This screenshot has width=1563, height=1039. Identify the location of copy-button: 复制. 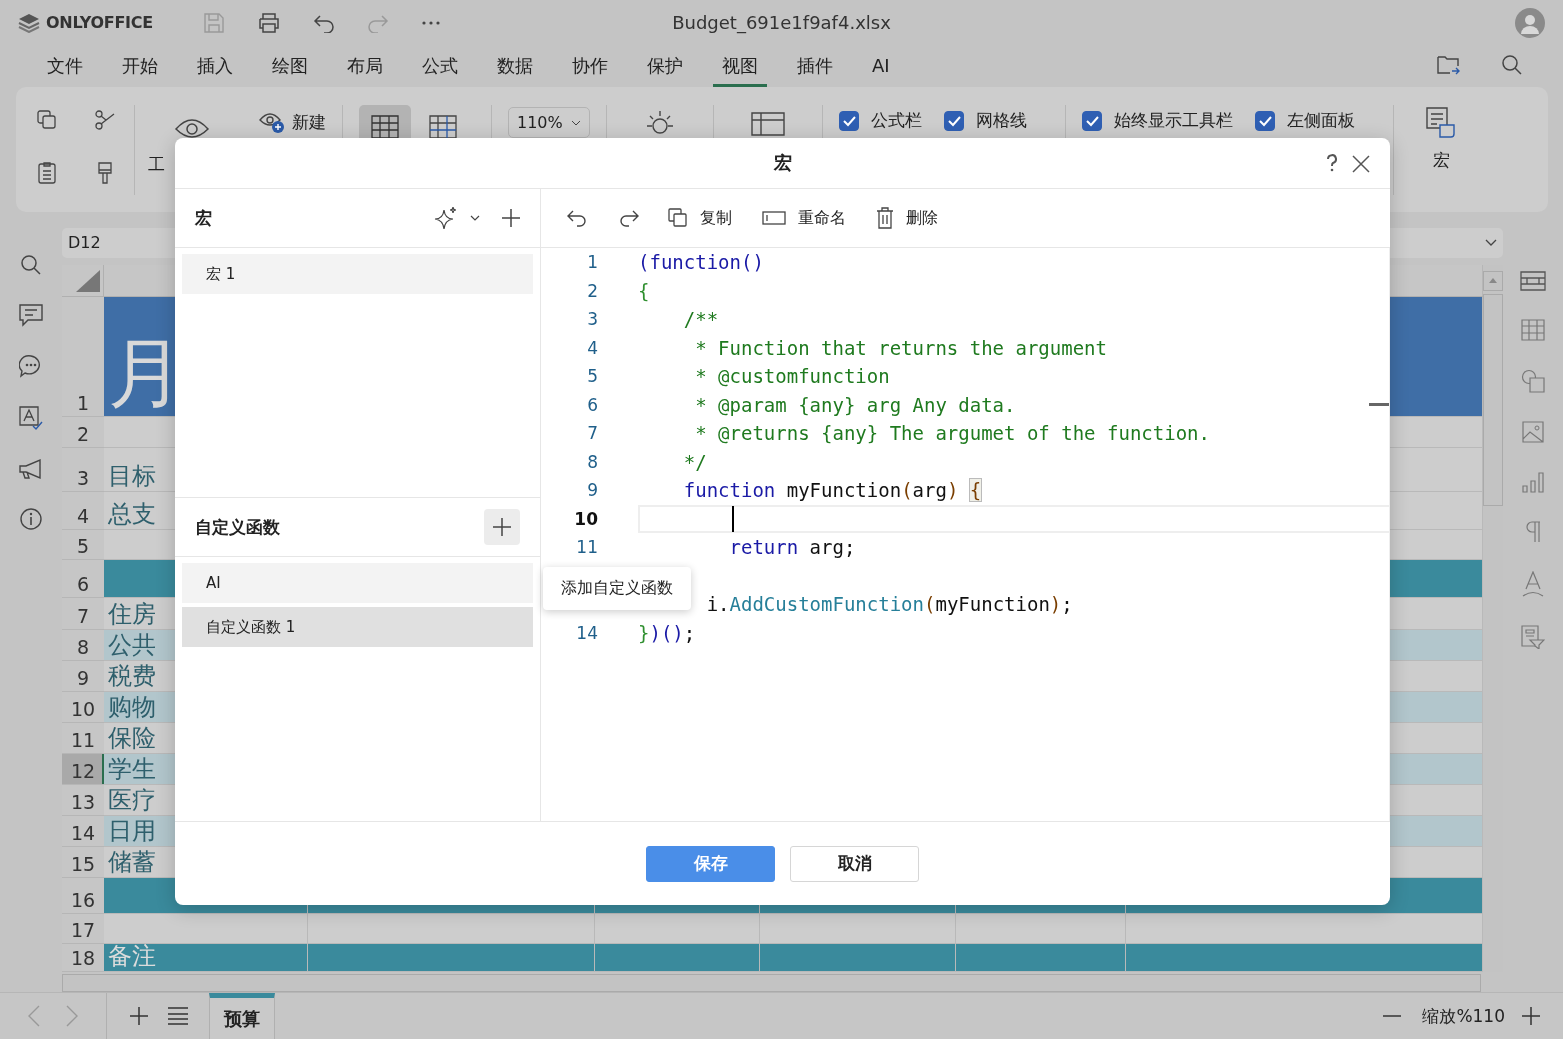
(700, 218).